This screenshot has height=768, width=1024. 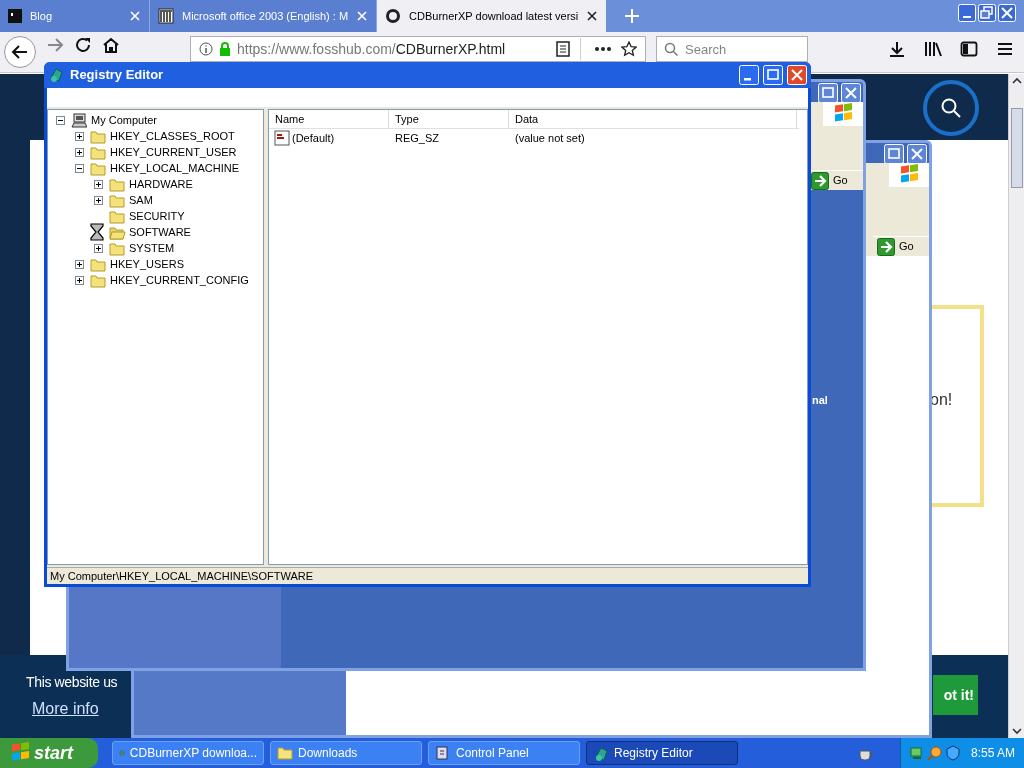 What do you see at coordinates (504, 753) in the screenshot?
I see `taskbar-button: Control Panel` at bounding box center [504, 753].